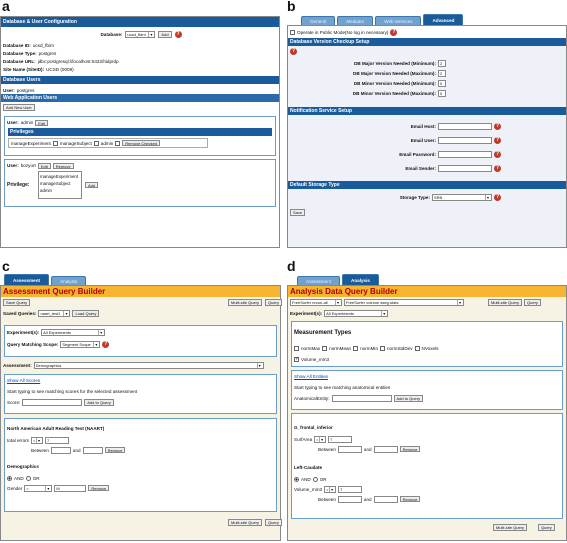 This screenshot has width=567, height=543. Describe the element at coordinates (17, 302) in the screenshot. I see `save-query-button: Save Query` at that location.